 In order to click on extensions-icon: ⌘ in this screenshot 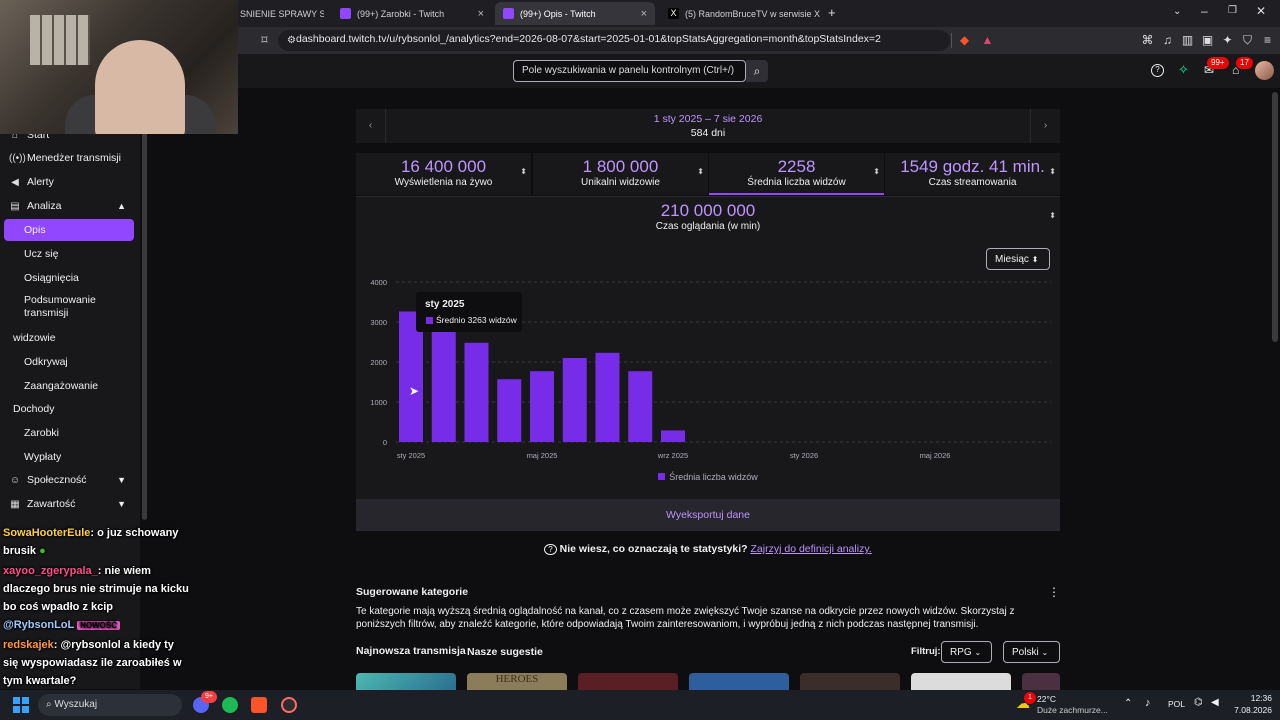, I will do `click(1147, 40)`.